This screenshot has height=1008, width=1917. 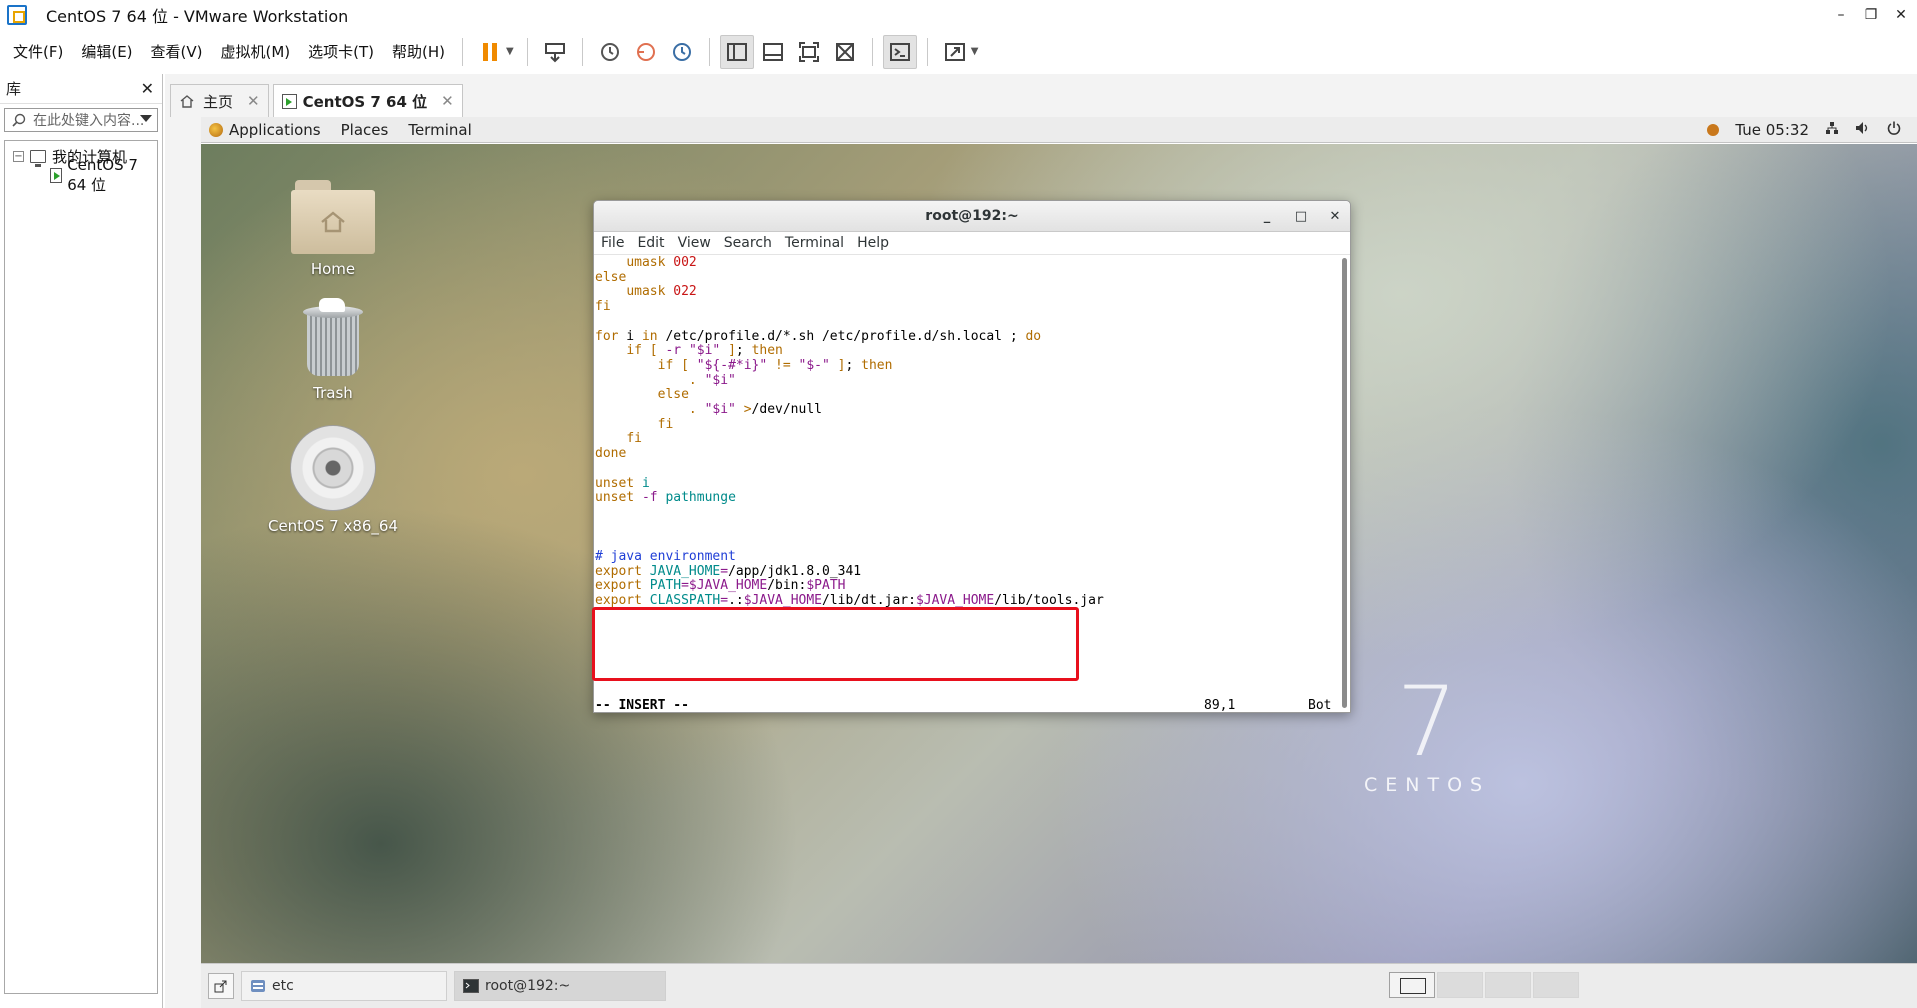 I want to click on terminal-maximize-button: □, so click(x=1301, y=216).